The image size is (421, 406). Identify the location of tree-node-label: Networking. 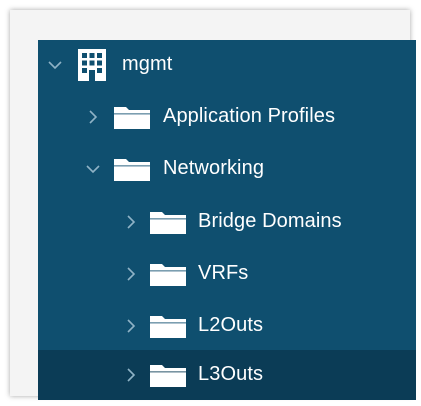
(214, 168).